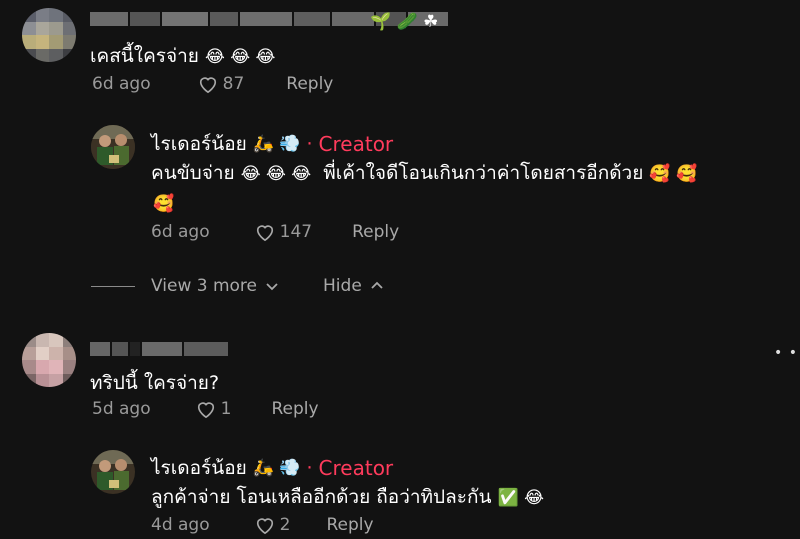  I want to click on reply-end-emojis: 🥰 🥰, so click(673, 174).